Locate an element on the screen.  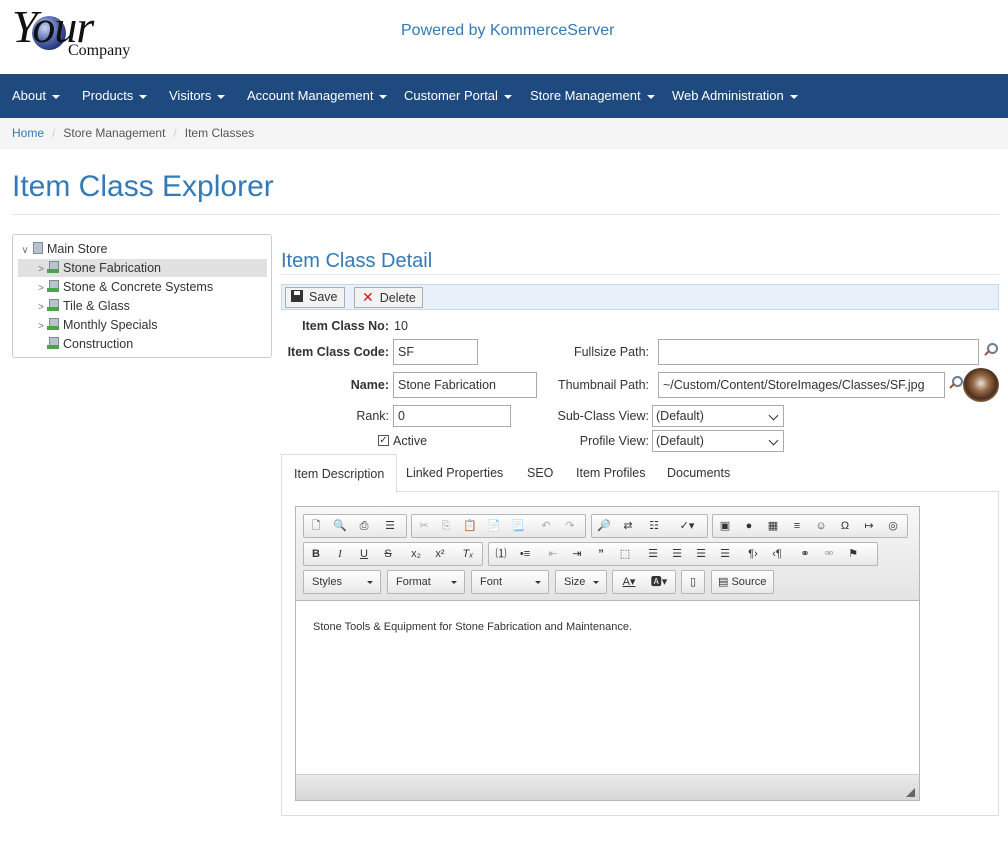
company-logo: Your Company is located at coordinates (77, 32).